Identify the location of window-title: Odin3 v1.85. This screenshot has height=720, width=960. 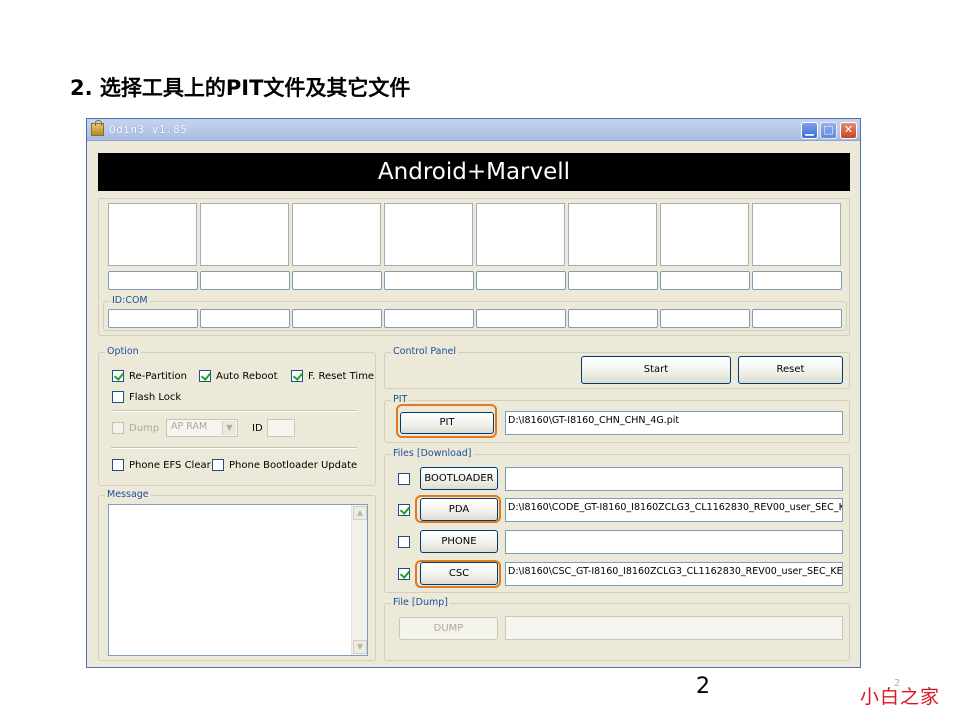
(148, 129).